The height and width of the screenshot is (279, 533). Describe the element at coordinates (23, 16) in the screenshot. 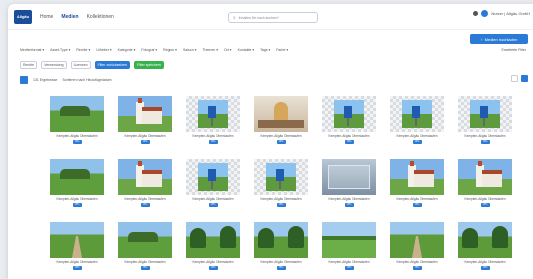

I see `logo: Allgäu` at that location.